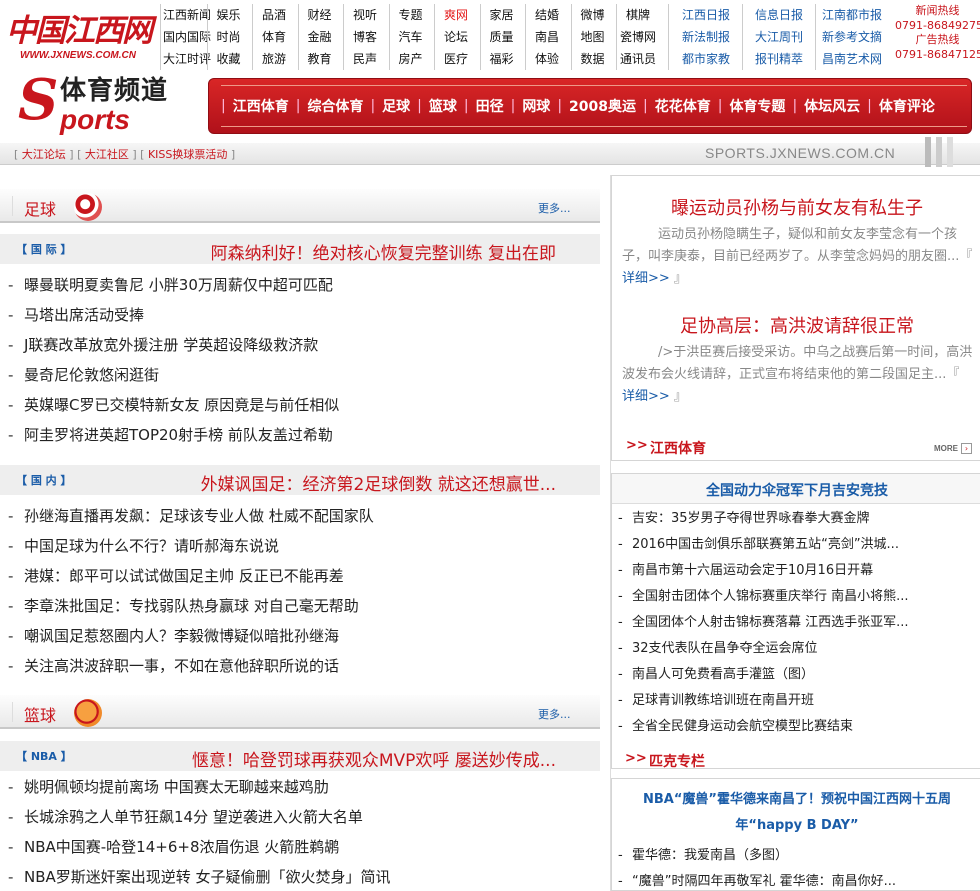  Describe the element at coordinates (365, 59) in the screenshot. I see `nav-link: 民声` at that location.